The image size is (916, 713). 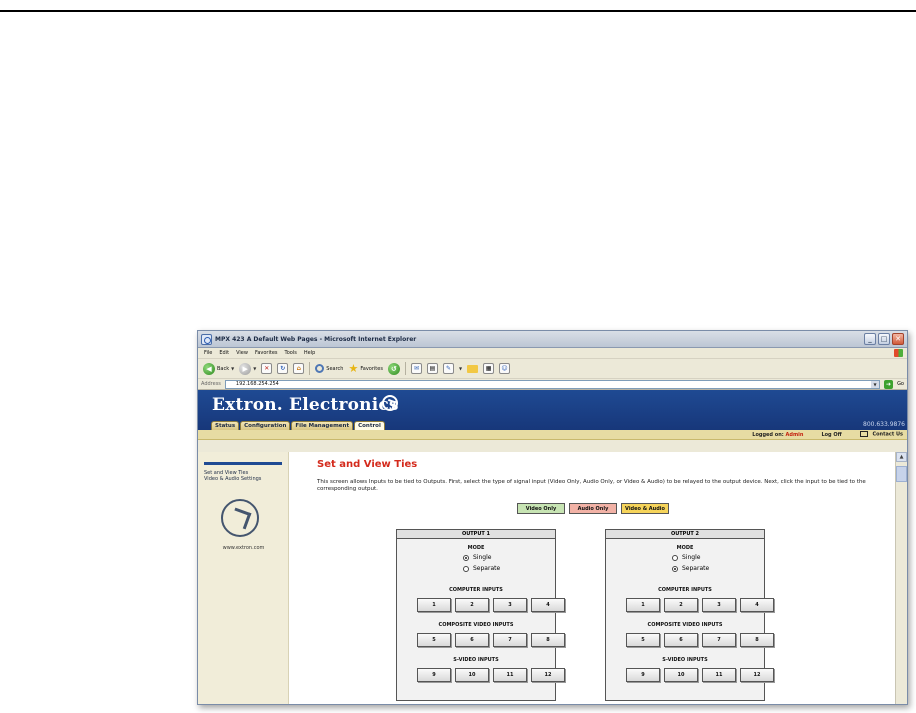 What do you see at coordinates (552, 384) in the screenshot?
I see `address-input: 192.168.254.254 ▼` at bounding box center [552, 384].